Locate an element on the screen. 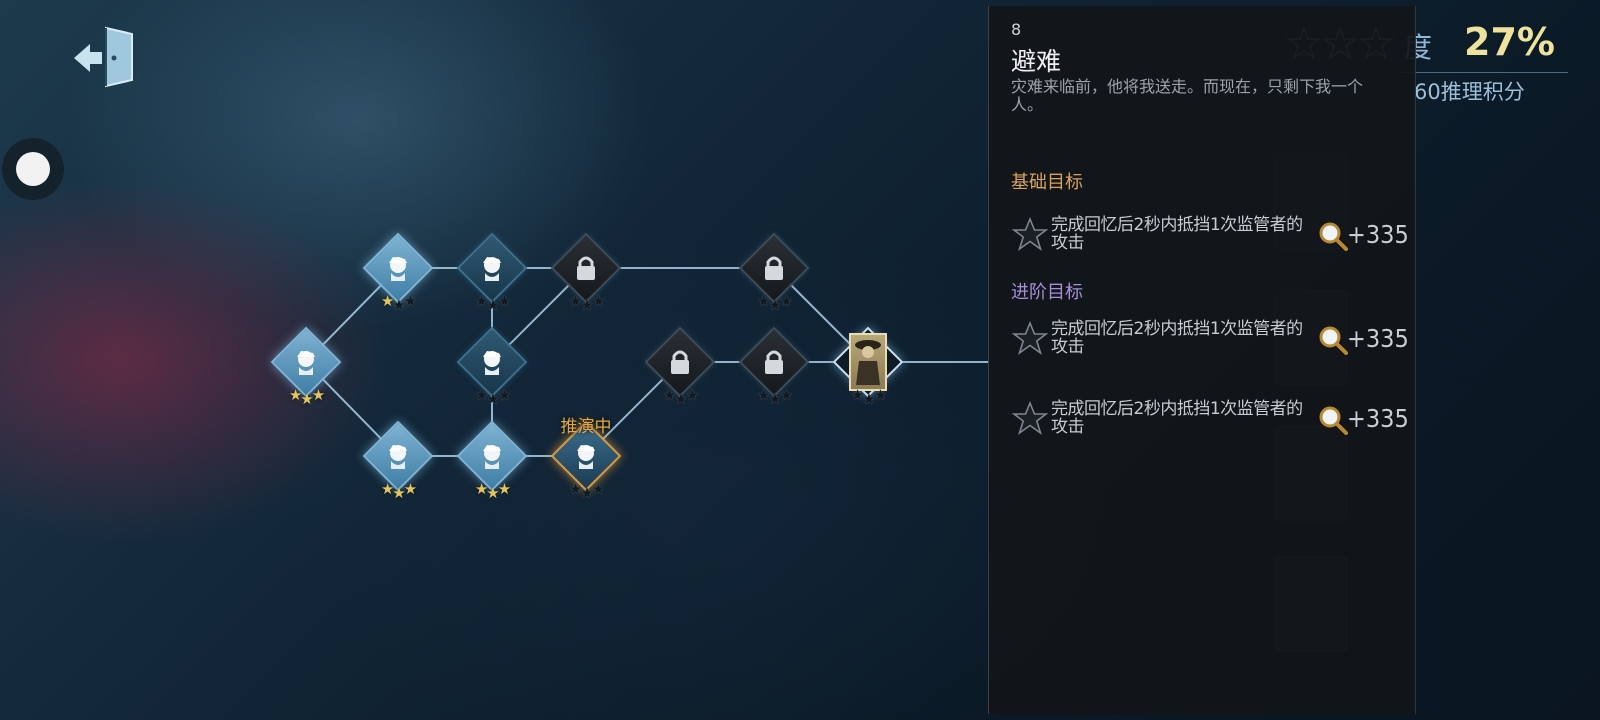 The width and height of the screenshot is (1600, 720). level-node-3: ★★★ is located at coordinates (492, 271).